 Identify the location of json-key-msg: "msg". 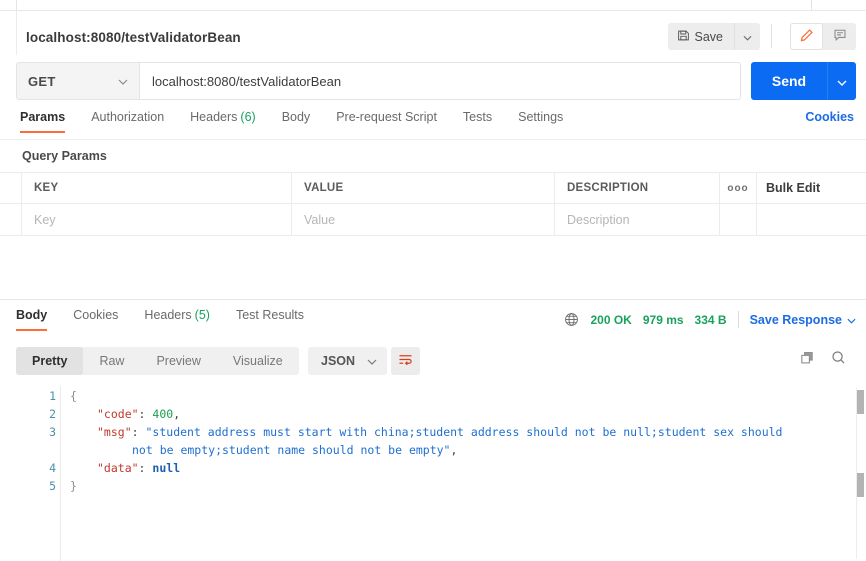
(114, 432).